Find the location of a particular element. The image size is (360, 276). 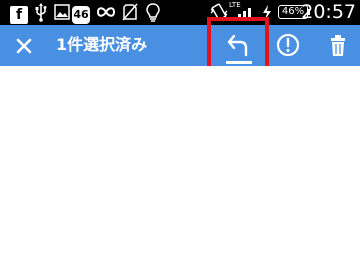

action-bar: 1件選択済み is located at coordinates (180, 45).